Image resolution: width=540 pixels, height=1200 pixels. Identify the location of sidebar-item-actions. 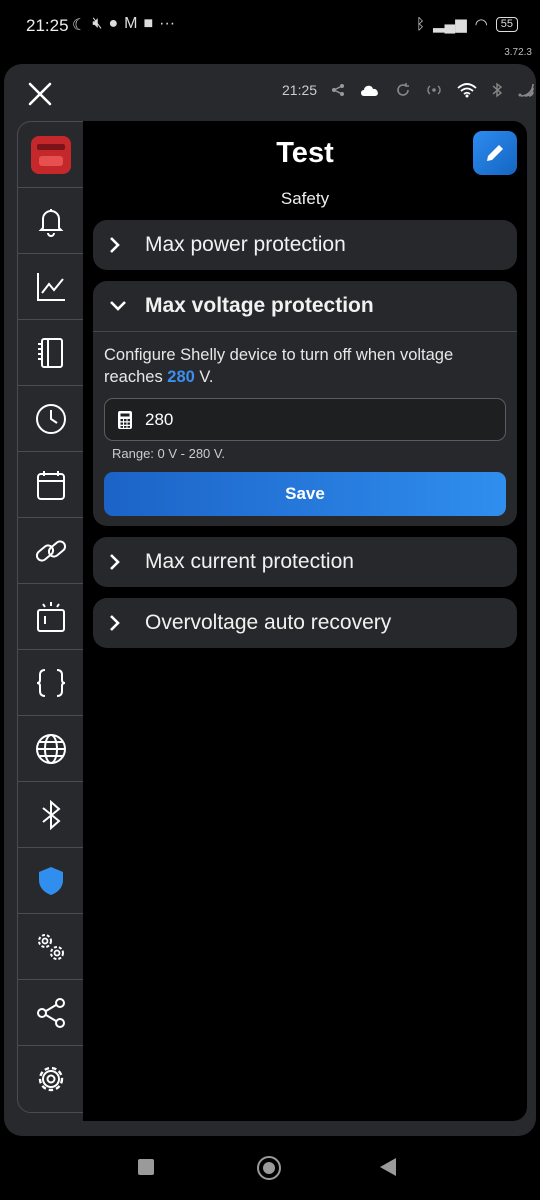
(51, 551).